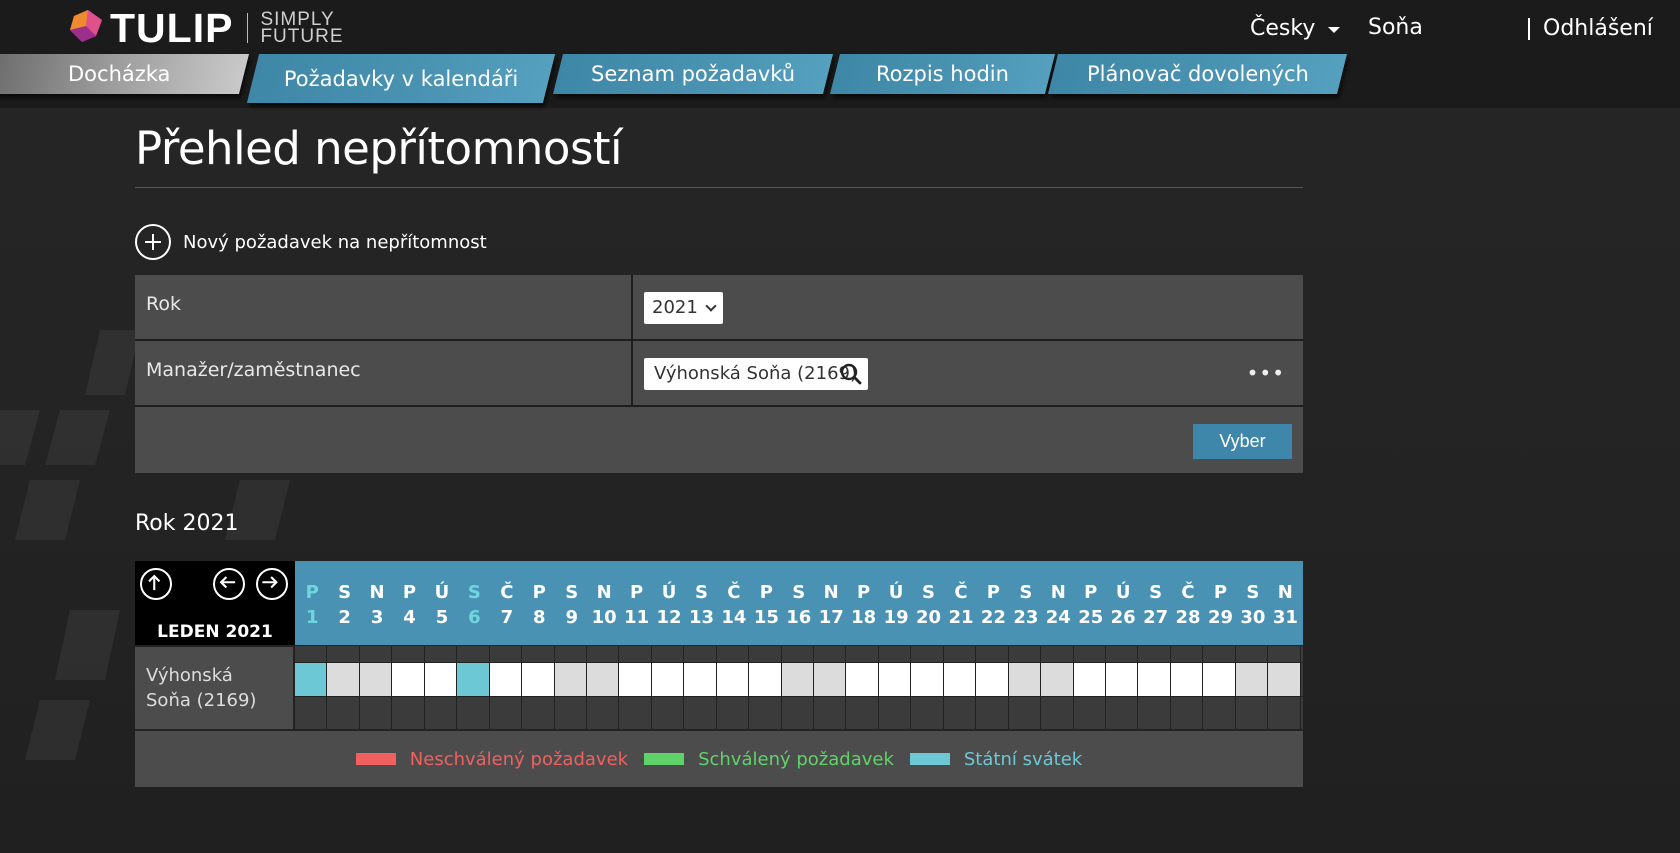 The height and width of the screenshot is (853, 1680). What do you see at coordinates (1253, 617) in the screenshot?
I see `day-number: 30` at bounding box center [1253, 617].